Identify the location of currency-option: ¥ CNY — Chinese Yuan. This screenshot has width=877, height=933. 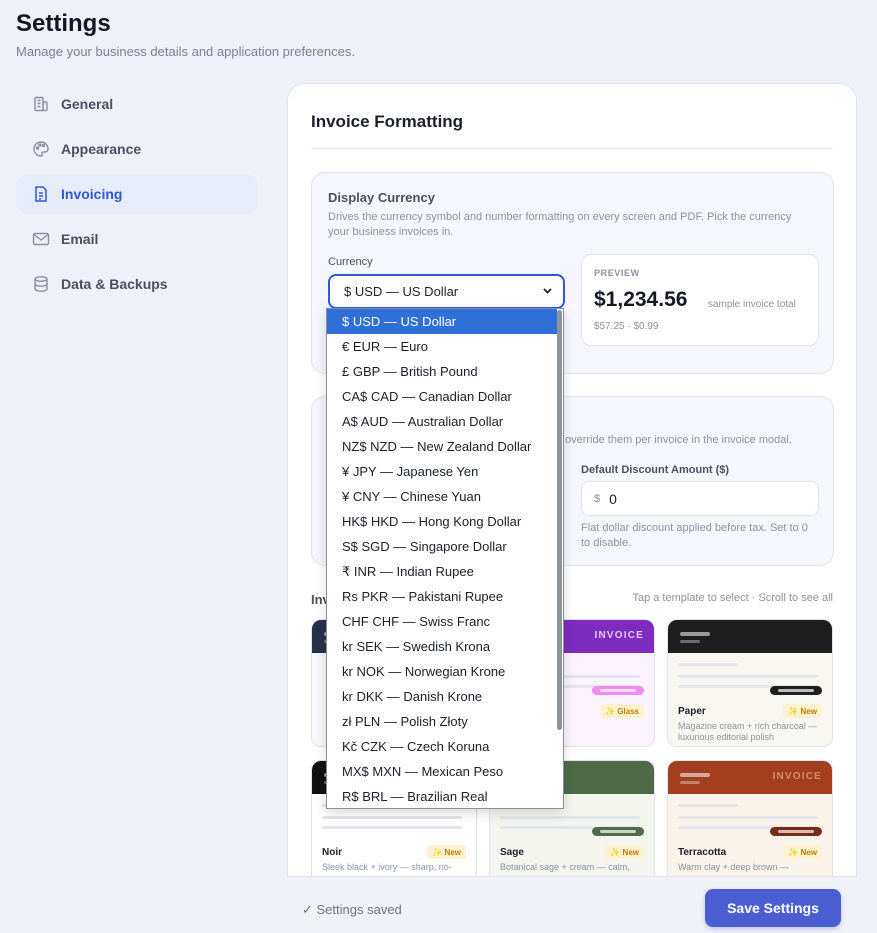
(442, 496).